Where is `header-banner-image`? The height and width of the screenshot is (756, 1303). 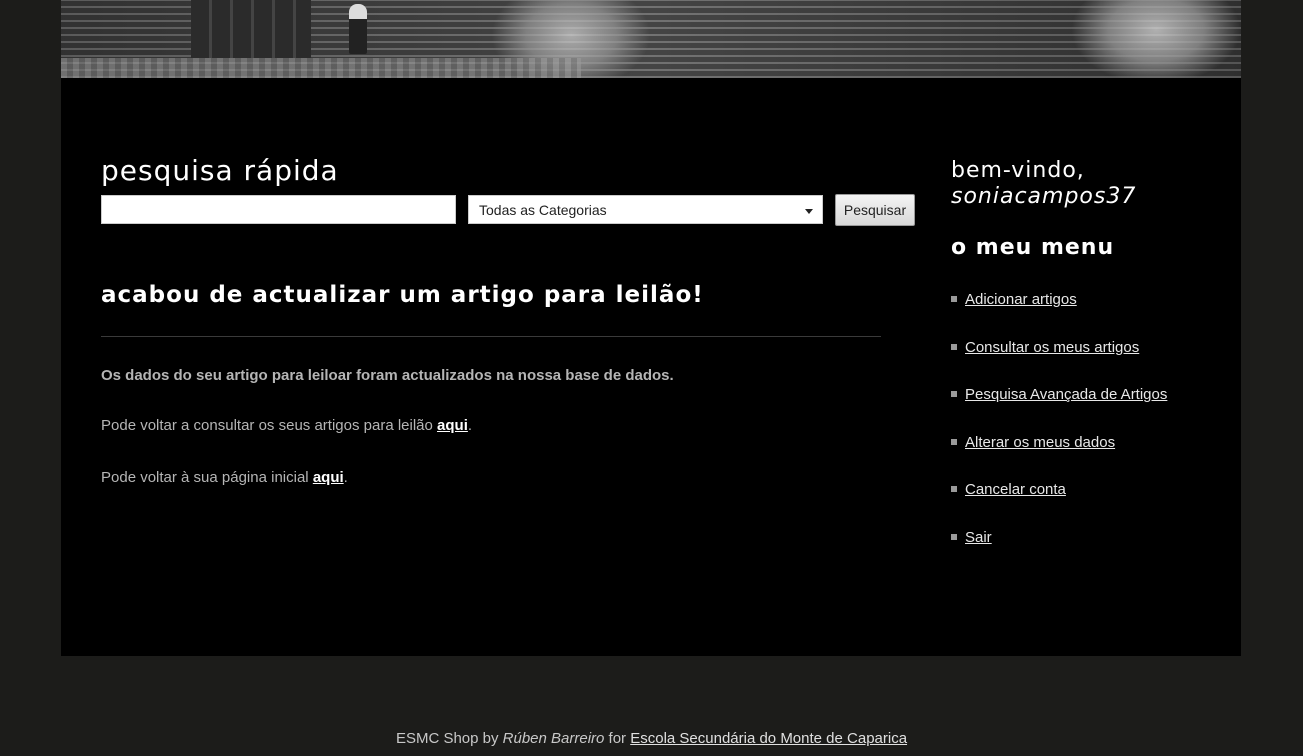 header-banner-image is located at coordinates (651, 39).